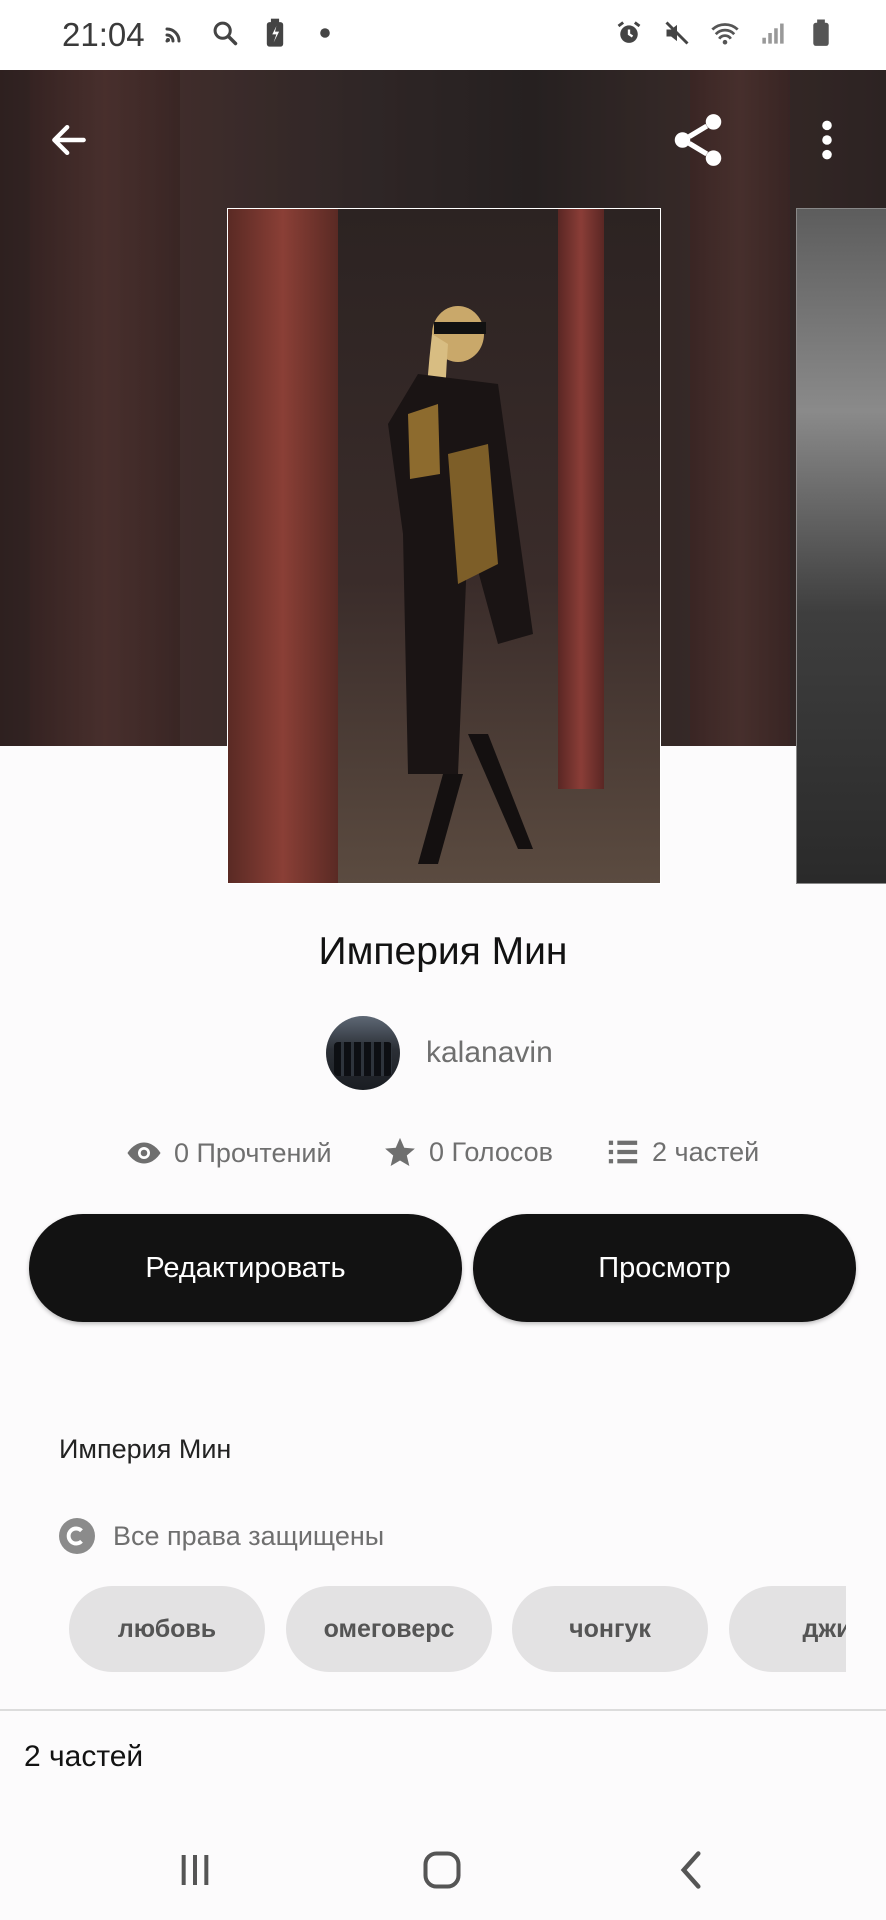 The image size is (886, 1920). What do you see at coordinates (443, 35) in the screenshot?
I see `status-bar: 21:04` at bounding box center [443, 35].